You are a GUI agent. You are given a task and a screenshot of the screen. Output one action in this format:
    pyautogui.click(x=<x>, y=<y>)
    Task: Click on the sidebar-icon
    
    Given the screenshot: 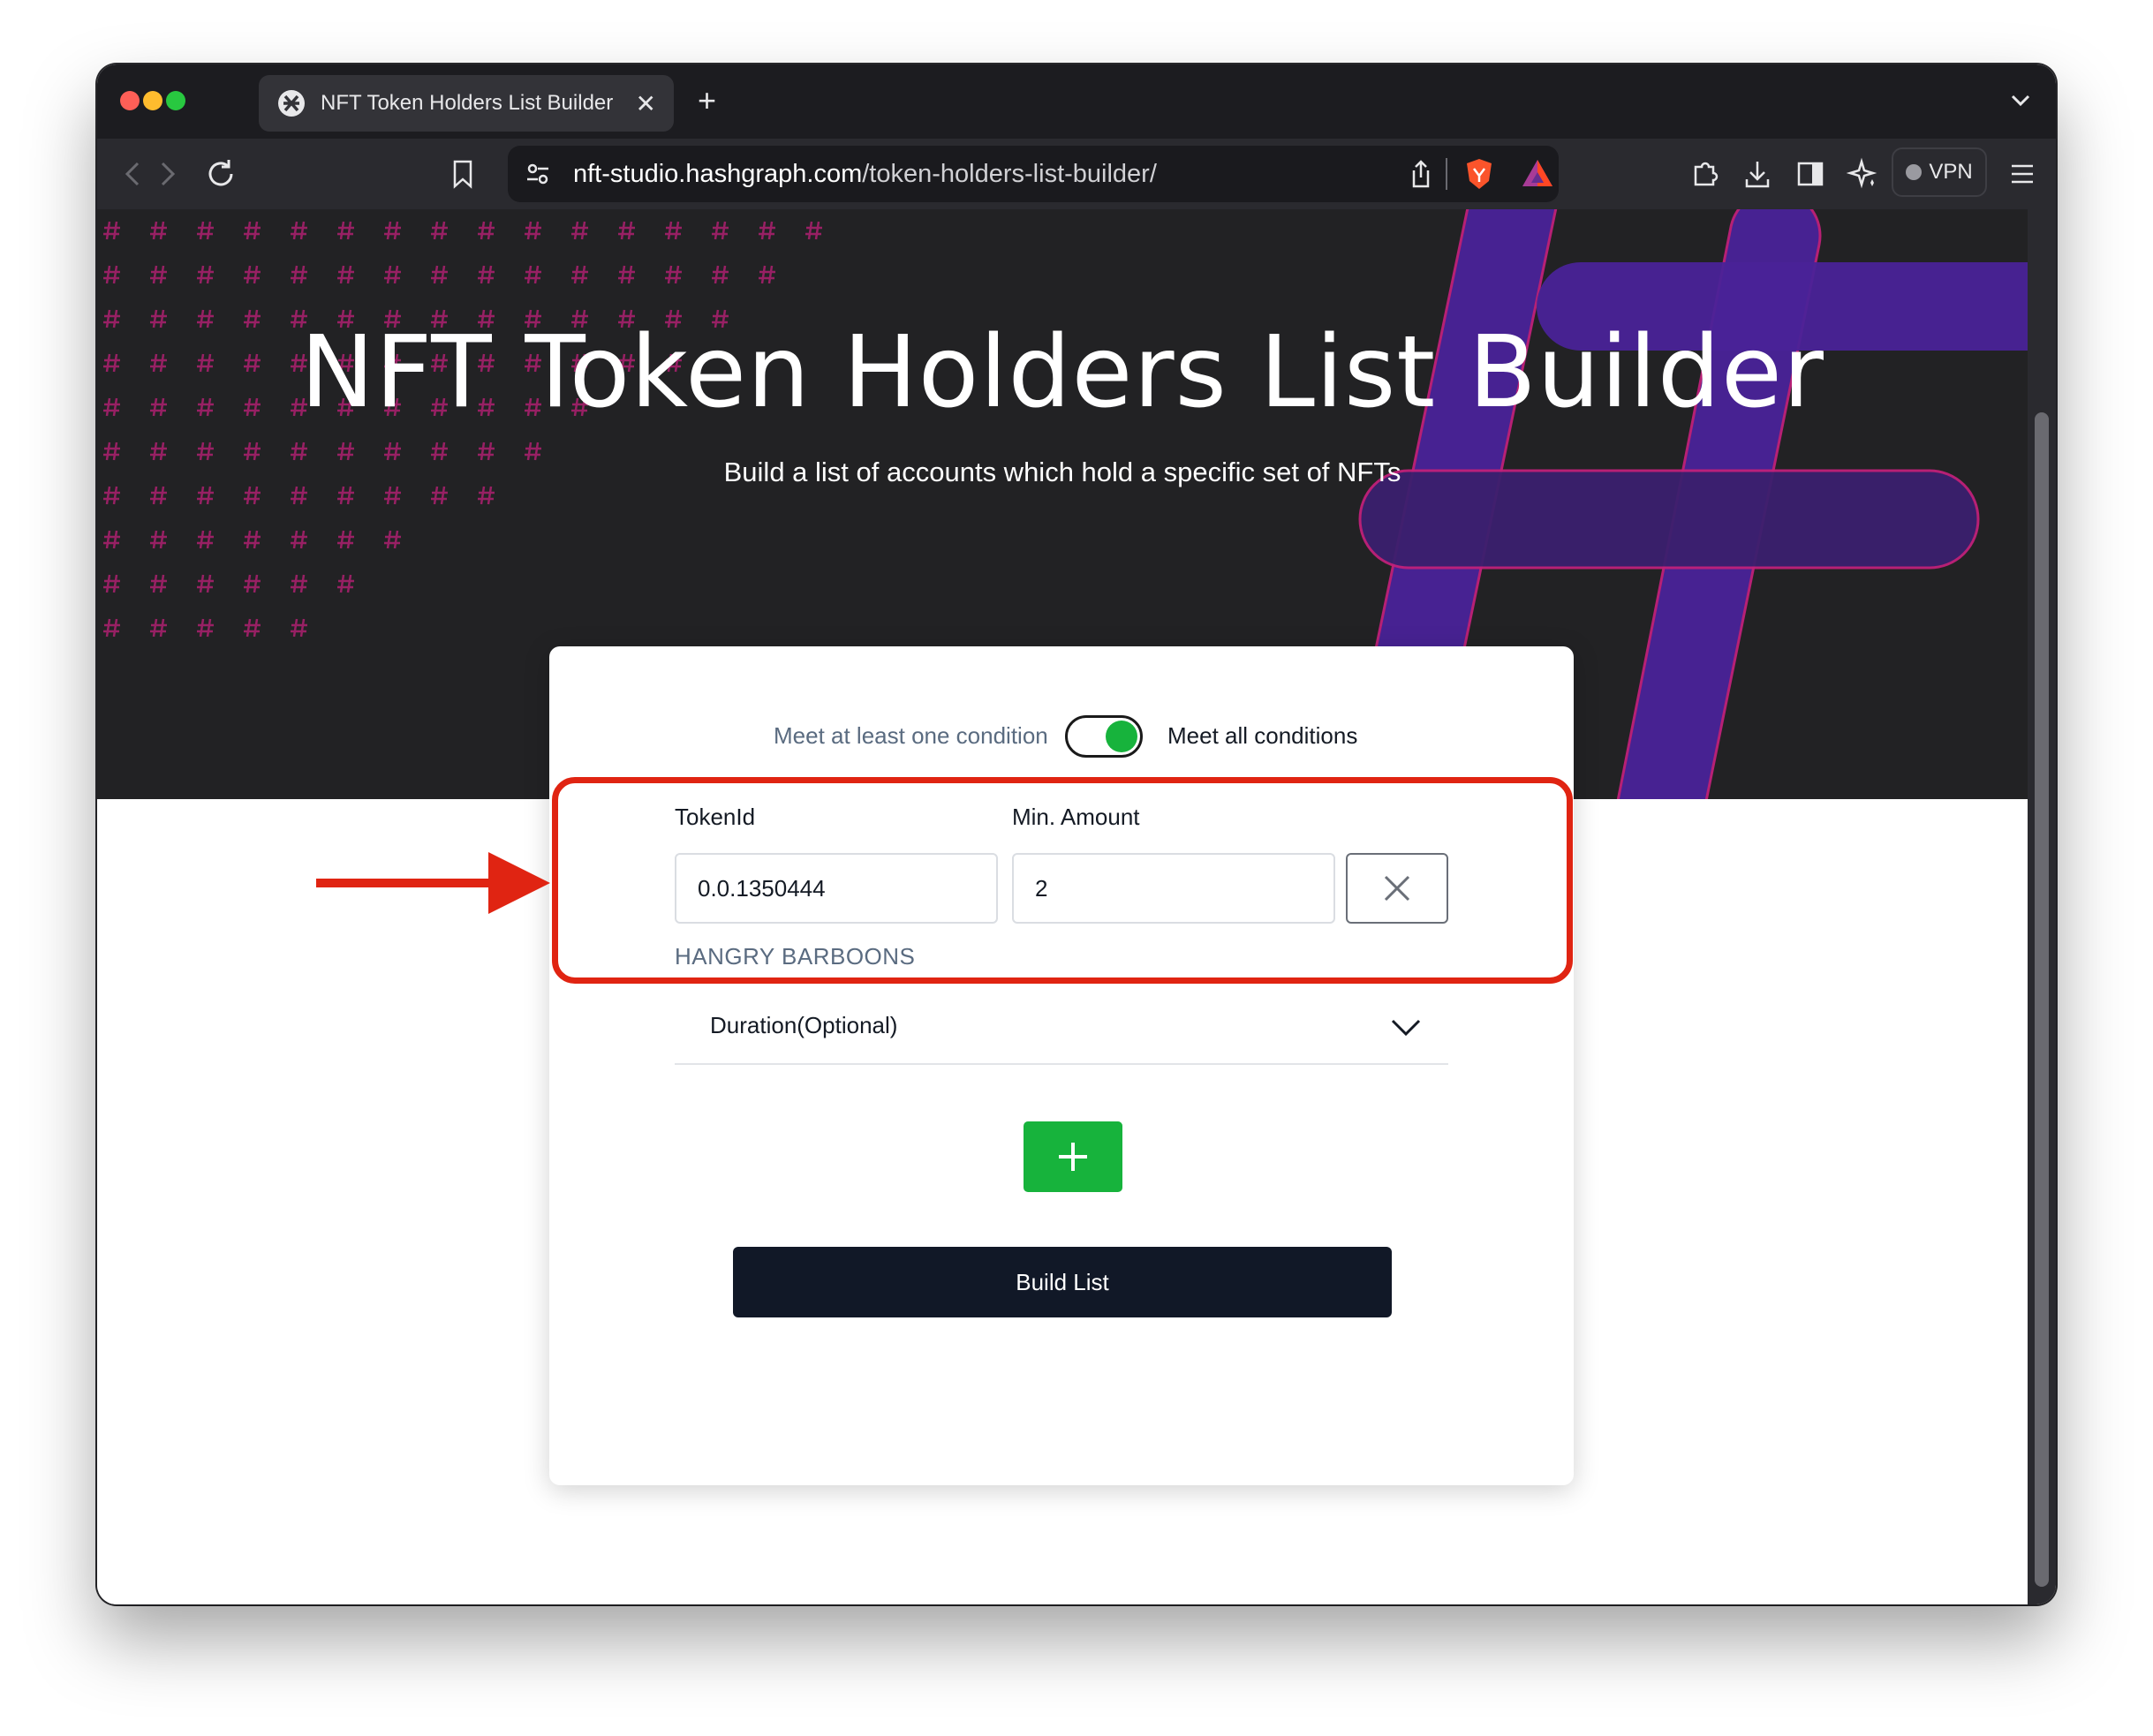 What is the action you would take?
    pyautogui.click(x=1811, y=174)
    